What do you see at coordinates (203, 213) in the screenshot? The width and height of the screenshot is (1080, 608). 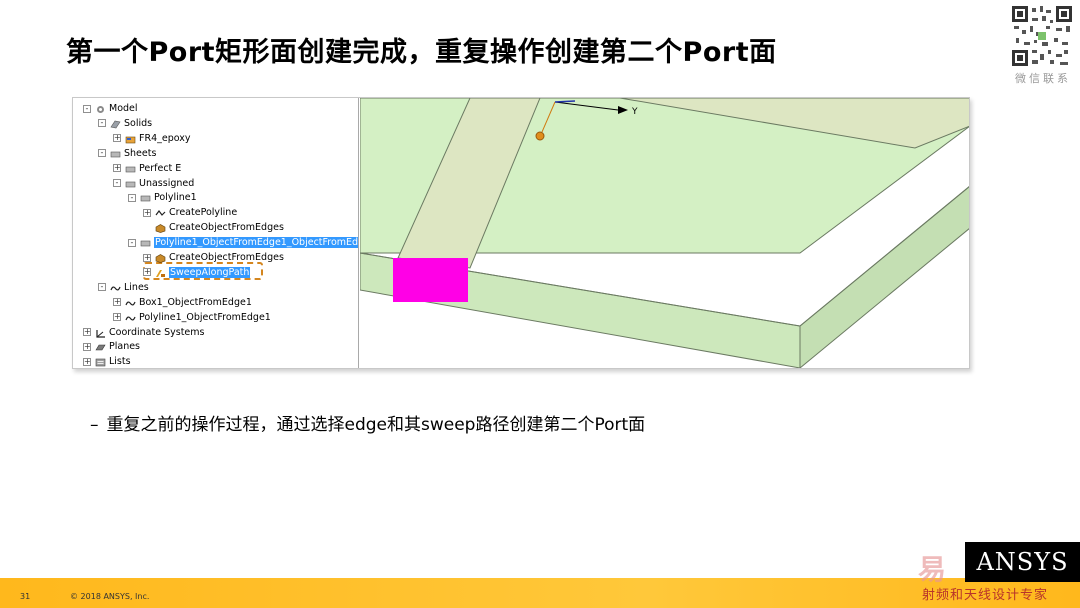 I see `tree-item-label: CreatePolyline` at bounding box center [203, 213].